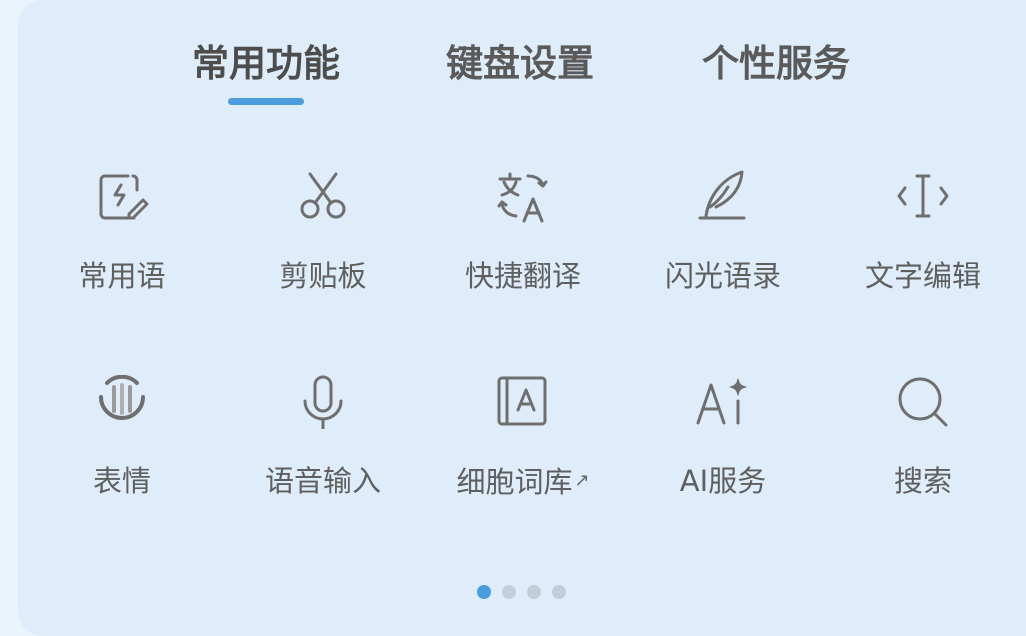 The height and width of the screenshot is (636, 1026). What do you see at coordinates (522, 276) in the screenshot?
I see `grid-item-label: 快捷翻译` at bounding box center [522, 276].